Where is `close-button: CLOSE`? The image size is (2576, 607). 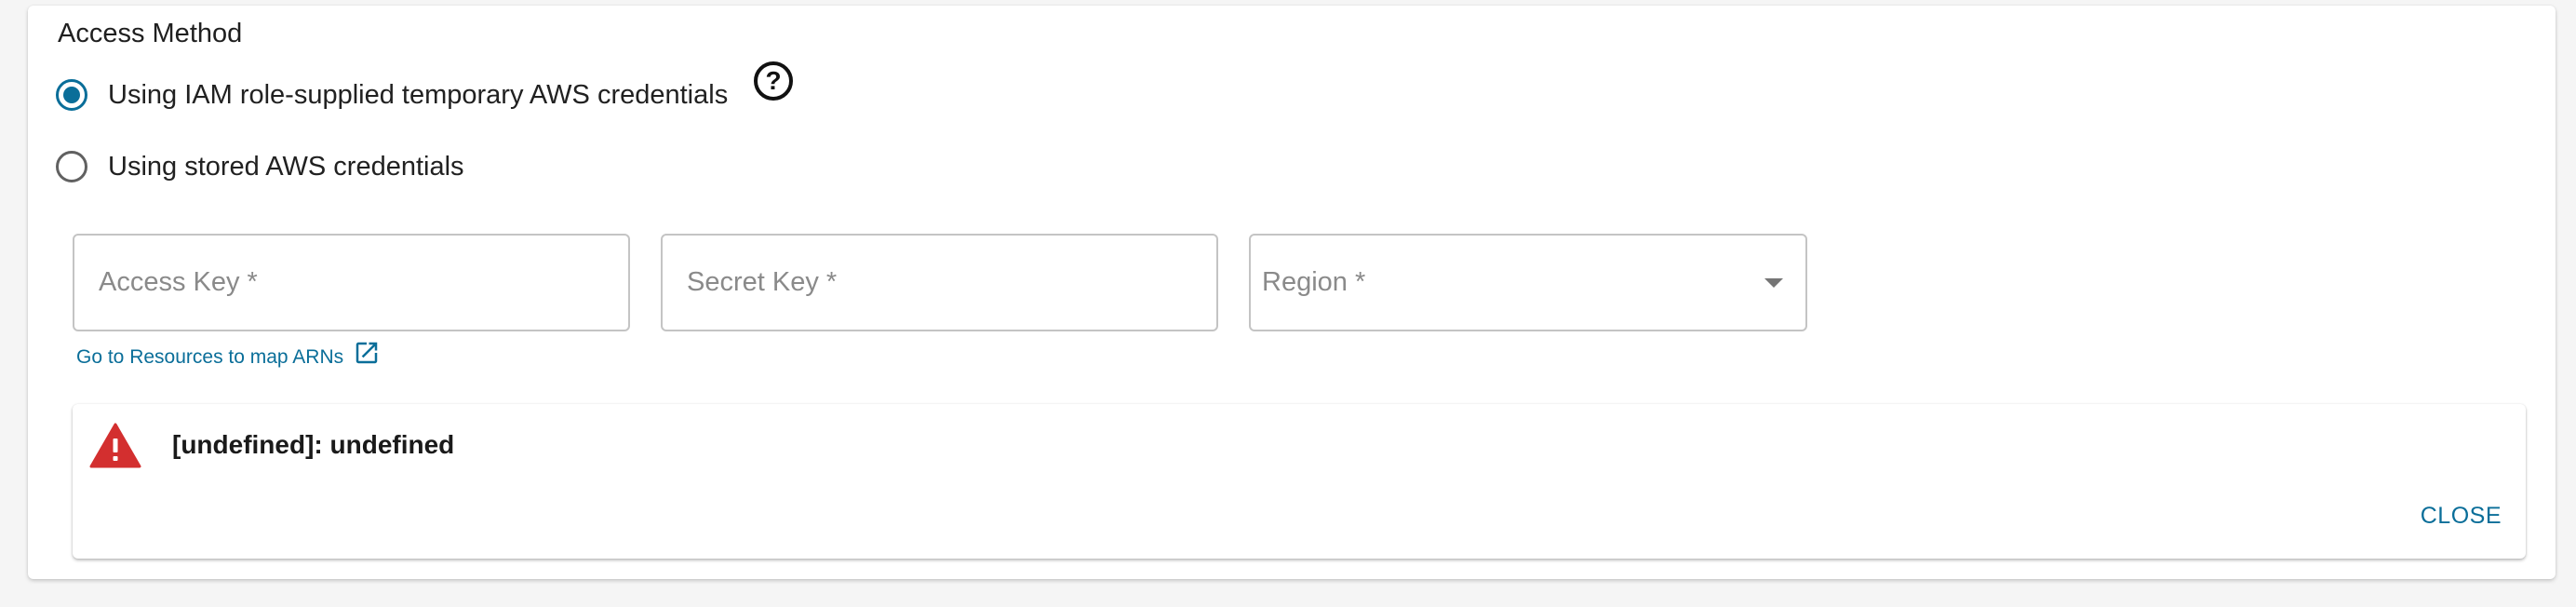 close-button: CLOSE is located at coordinates (2461, 516).